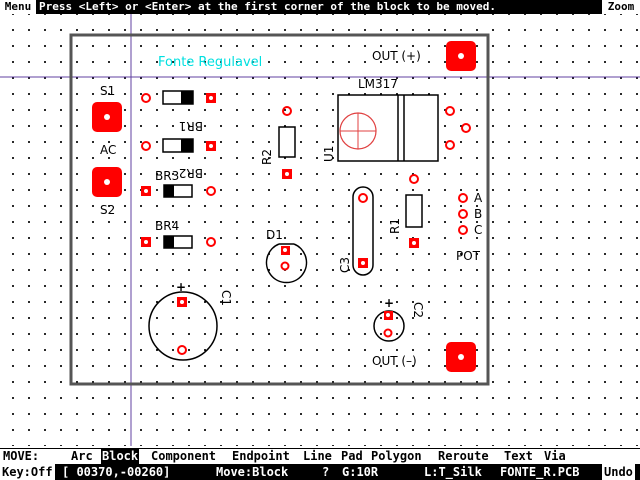 The image size is (640, 480). What do you see at coordinates (252, 472) in the screenshot?
I see `move-mode-status: Move:Block` at bounding box center [252, 472].